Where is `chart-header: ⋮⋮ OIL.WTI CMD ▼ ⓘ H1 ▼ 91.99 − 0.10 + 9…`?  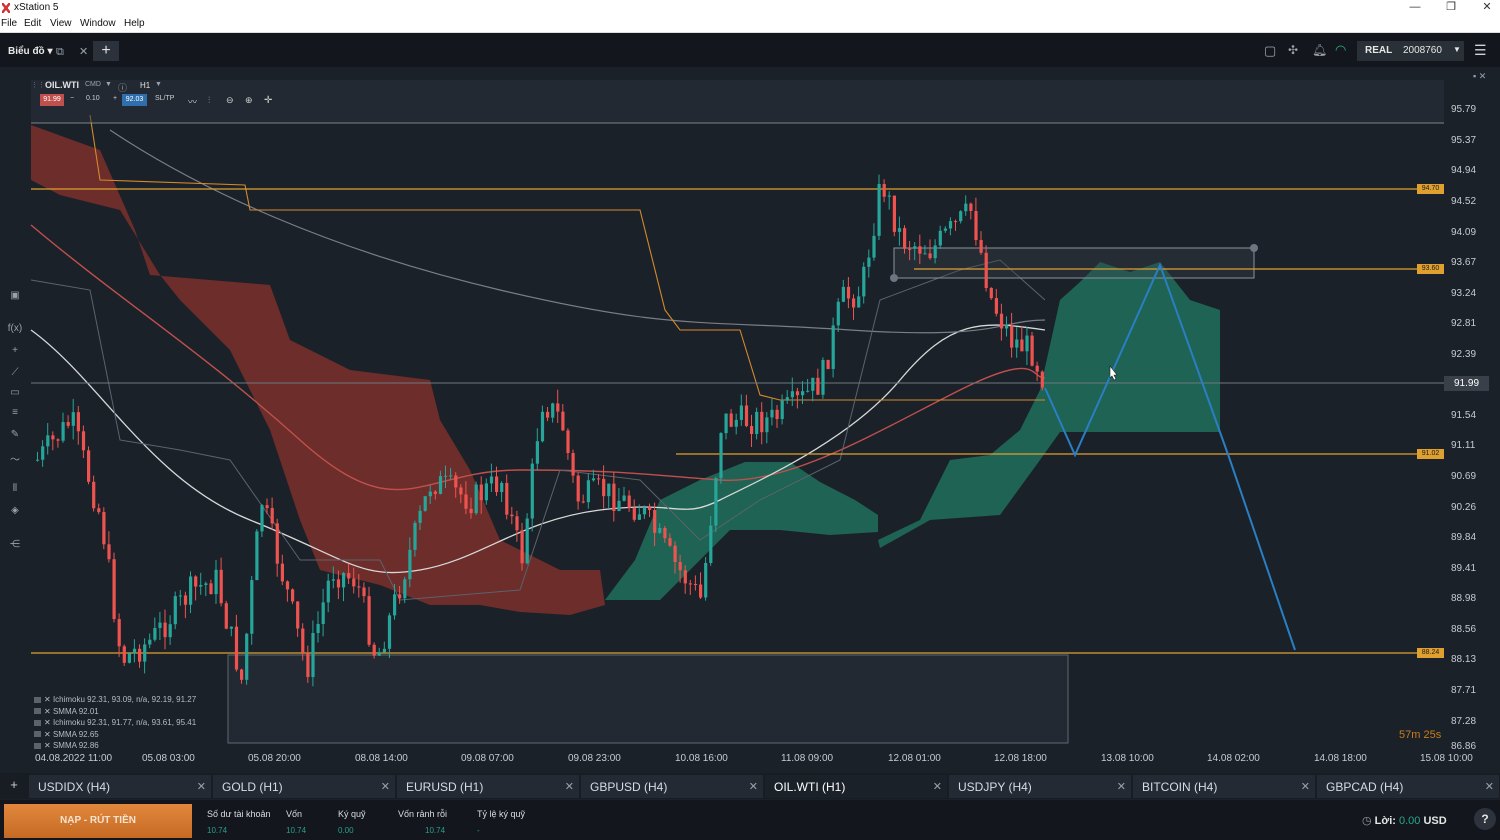
chart-header: ⋮⋮ OIL.WTI CMD ▼ ⓘ H1 ▼ 91.99 − 0.10 + 9… is located at coordinates (161, 93).